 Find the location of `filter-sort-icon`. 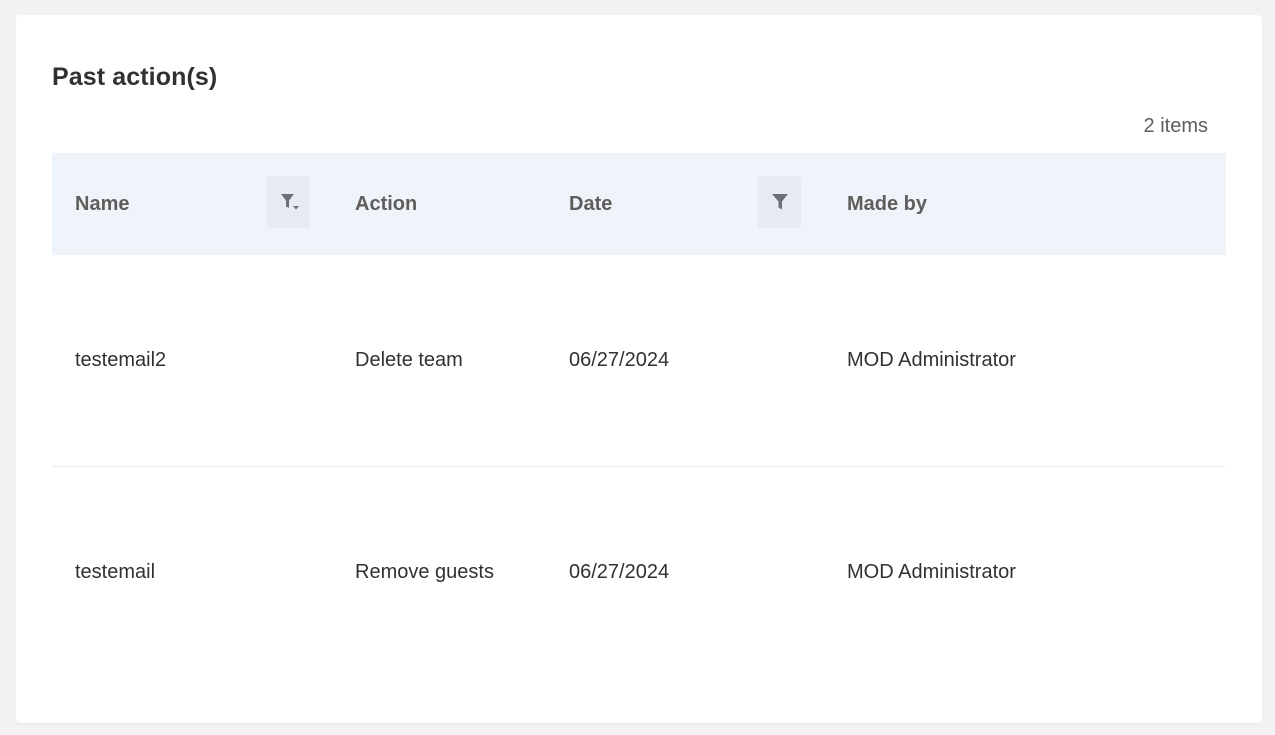

filter-sort-icon is located at coordinates (289, 202).